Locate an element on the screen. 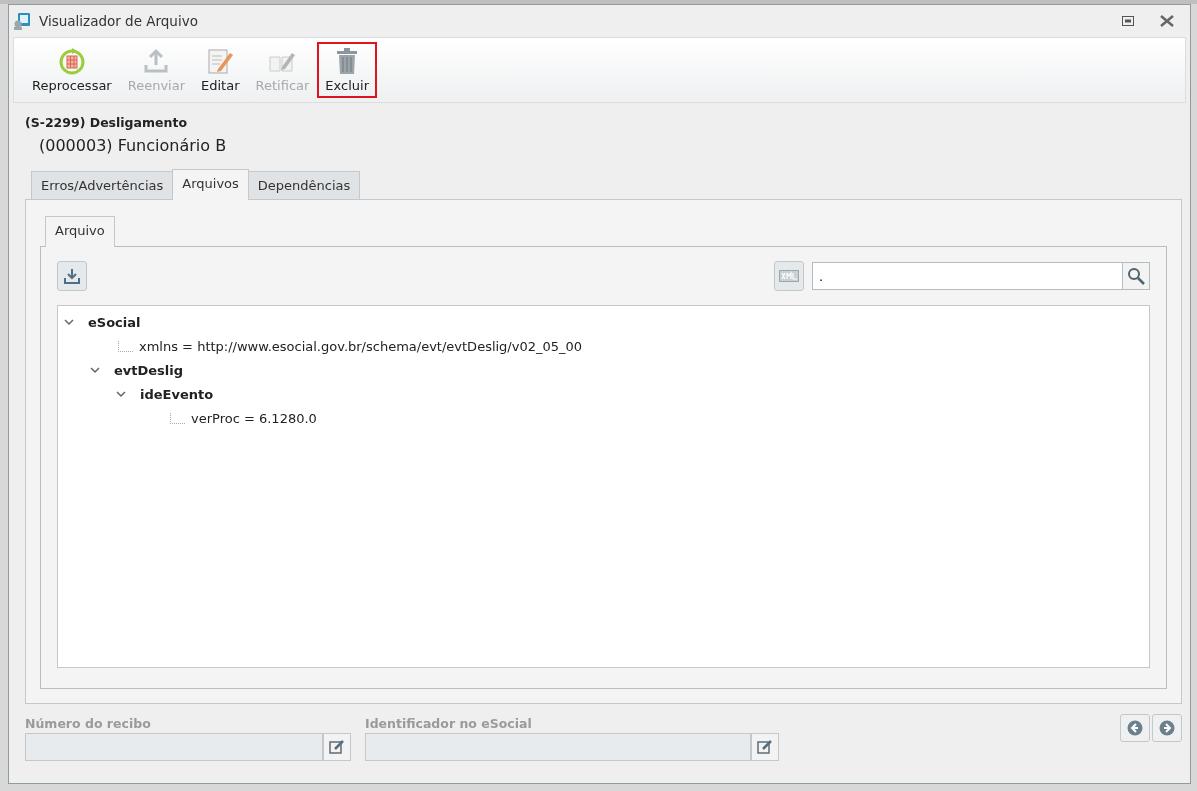 This screenshot has height=791, width=1197. tab: Arquivo is located at coordinates (80, 231).